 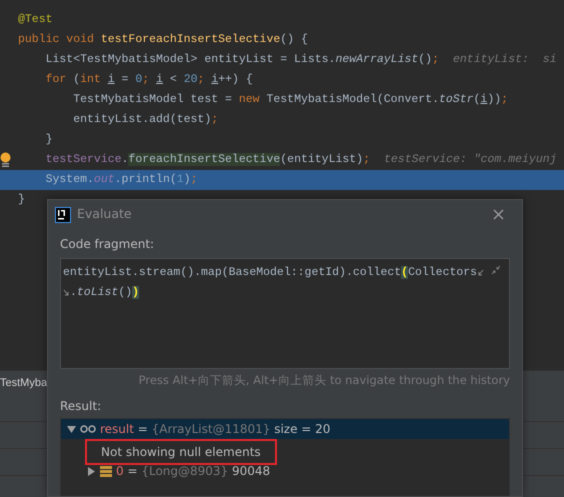 I want to click on lightbulb-icon, so click(x=5, y=160).